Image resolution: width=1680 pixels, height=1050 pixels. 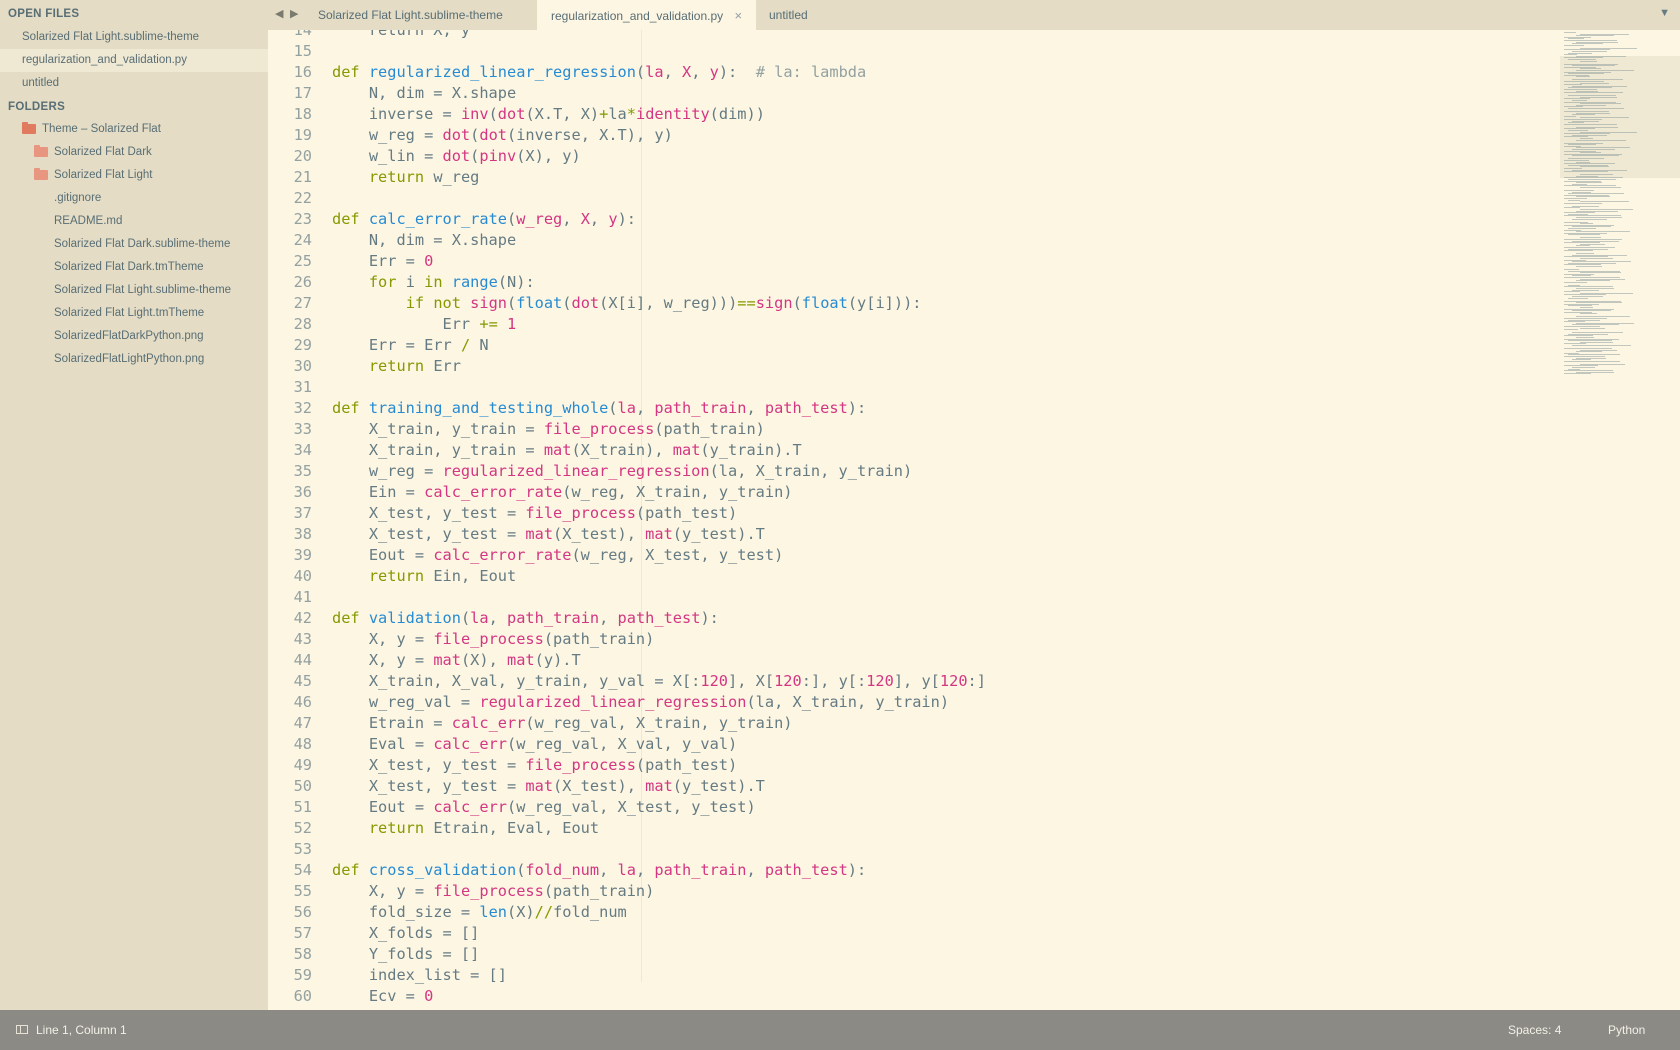 What do you see at coordinates (913, 93) in the screenshot?
I see `code-line: 17 N, dim = X.shape` at bounding box center [913, 93].